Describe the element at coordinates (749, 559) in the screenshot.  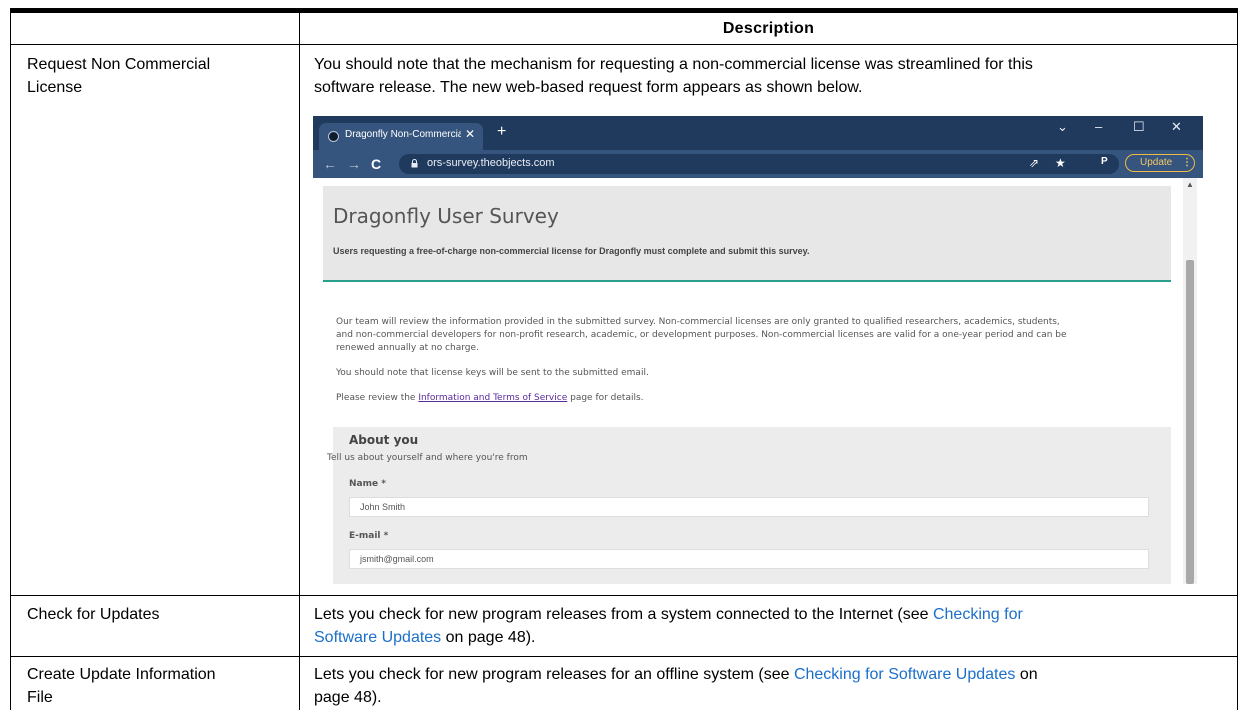
I see `email-field: jsmith@gmail.com` at that location.